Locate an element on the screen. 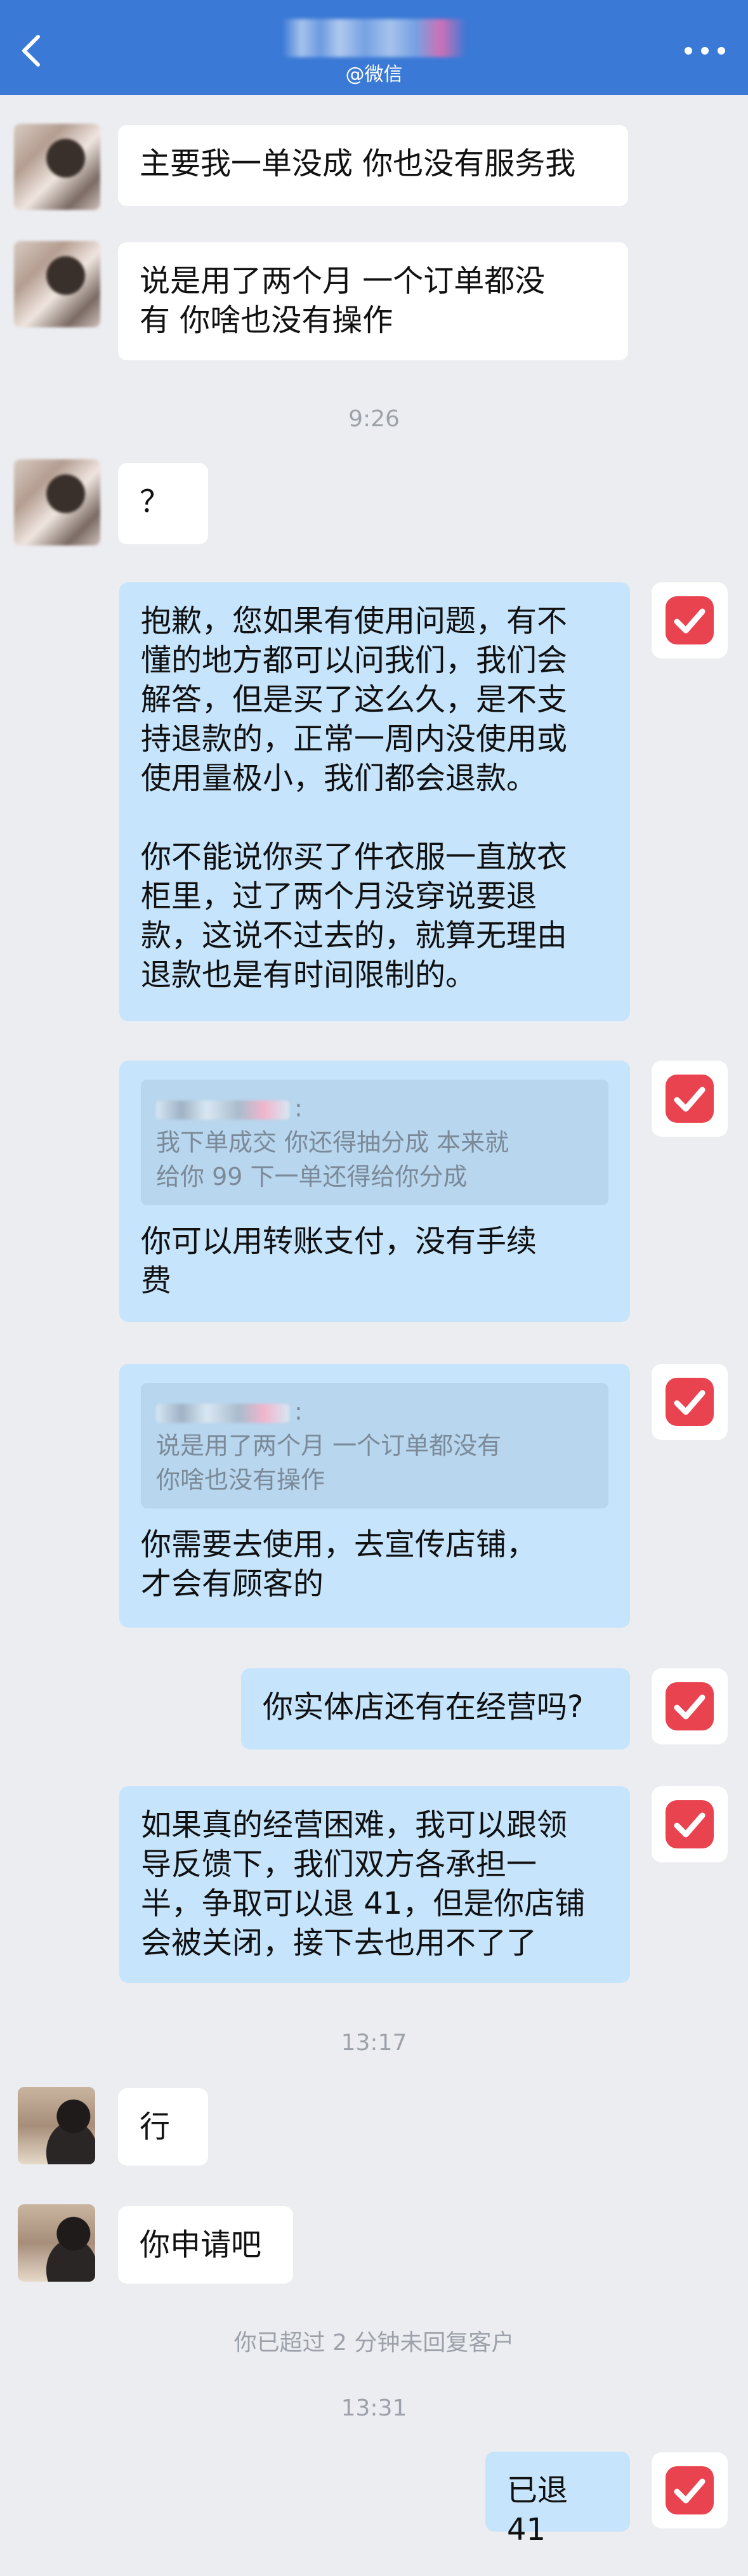 This screenshot has height=2576, width=748. timestamp: 13:31 is located at coordinates (374, 2408).